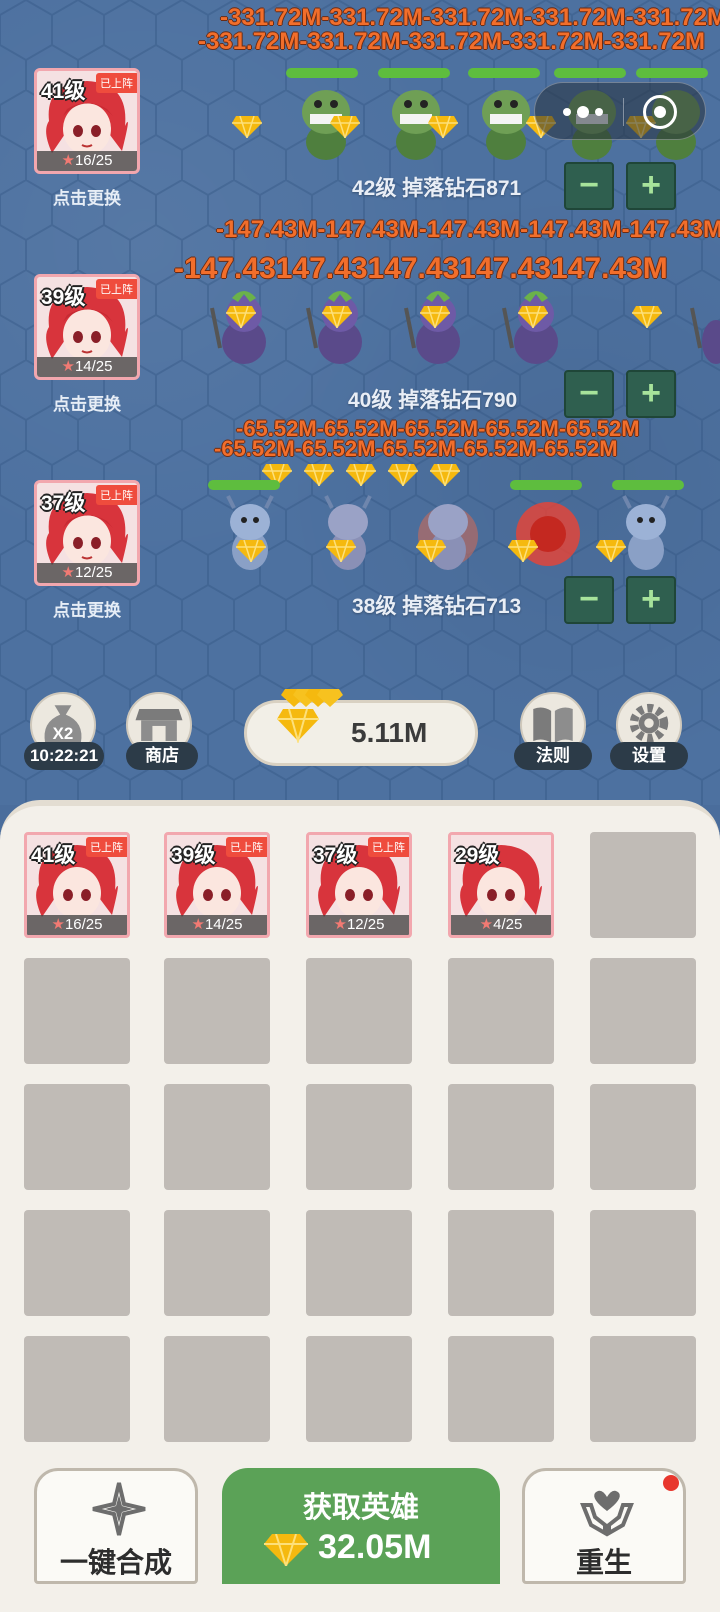  I want to click on rebirth-button: 重生, so click(604, 1526).